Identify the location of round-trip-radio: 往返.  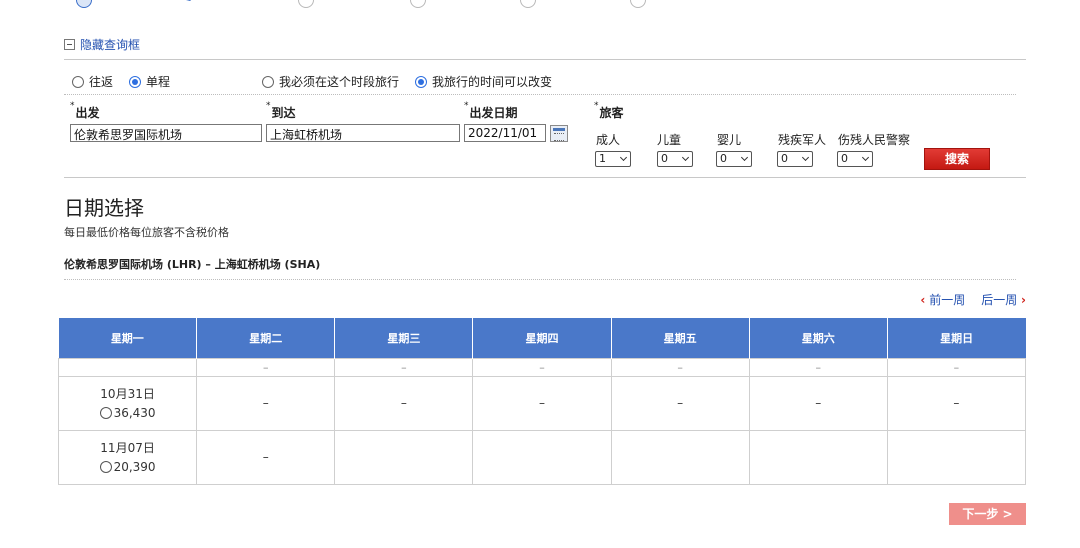
(92, 81).